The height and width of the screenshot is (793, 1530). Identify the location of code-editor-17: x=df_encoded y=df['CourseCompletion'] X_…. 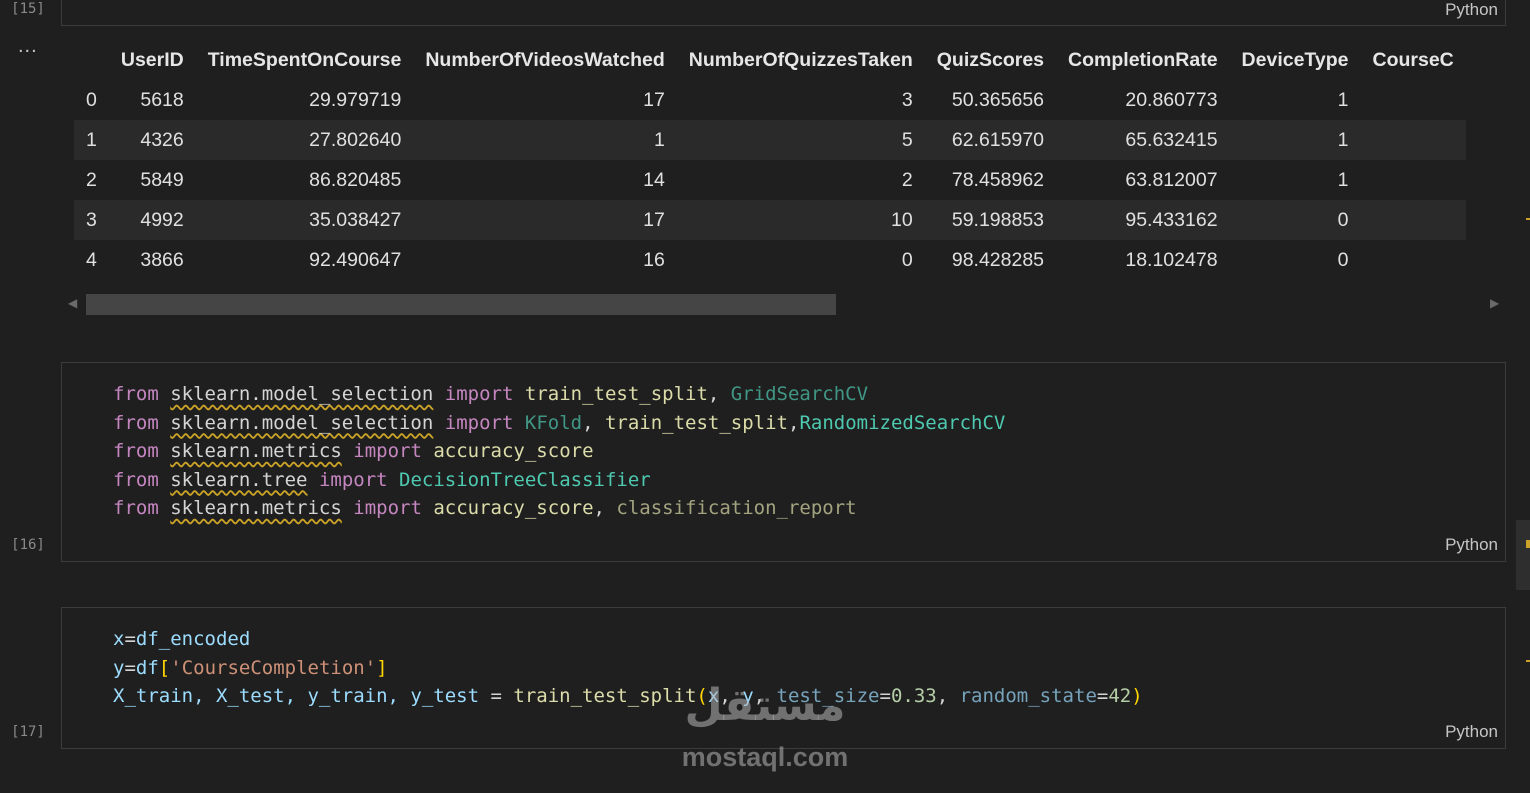
(628, 668).